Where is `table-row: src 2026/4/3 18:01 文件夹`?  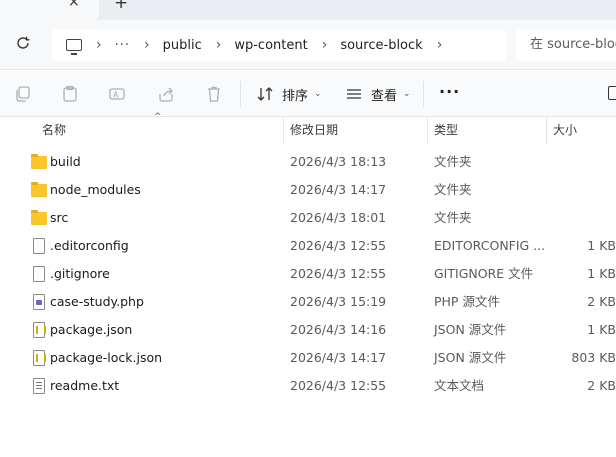
table-row: src 2026/4/3 18:01 文件夹 is located at coordinates (308, 218).